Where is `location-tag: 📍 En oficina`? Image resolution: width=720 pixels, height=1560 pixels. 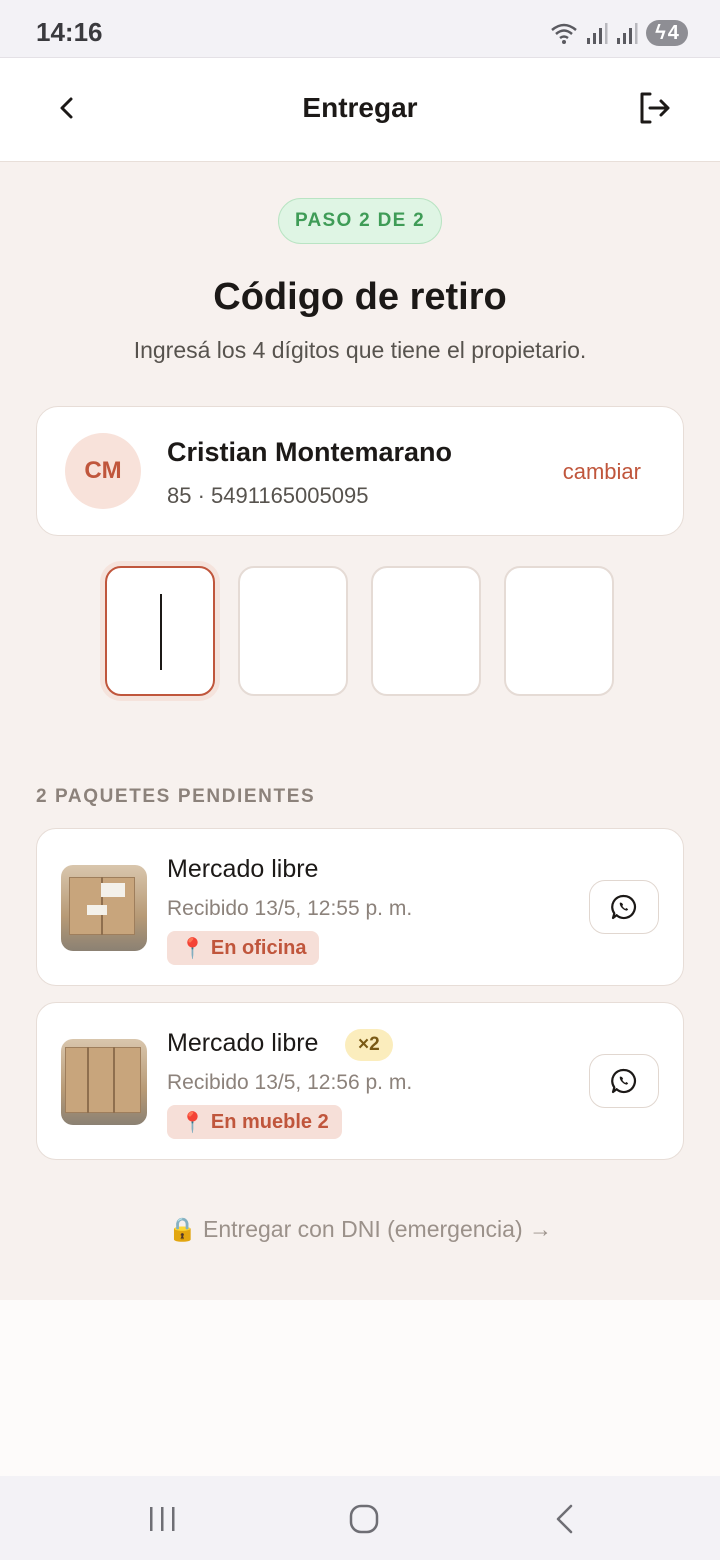
location-tag: 📍 En oficina is located at coordinates (243, 948).